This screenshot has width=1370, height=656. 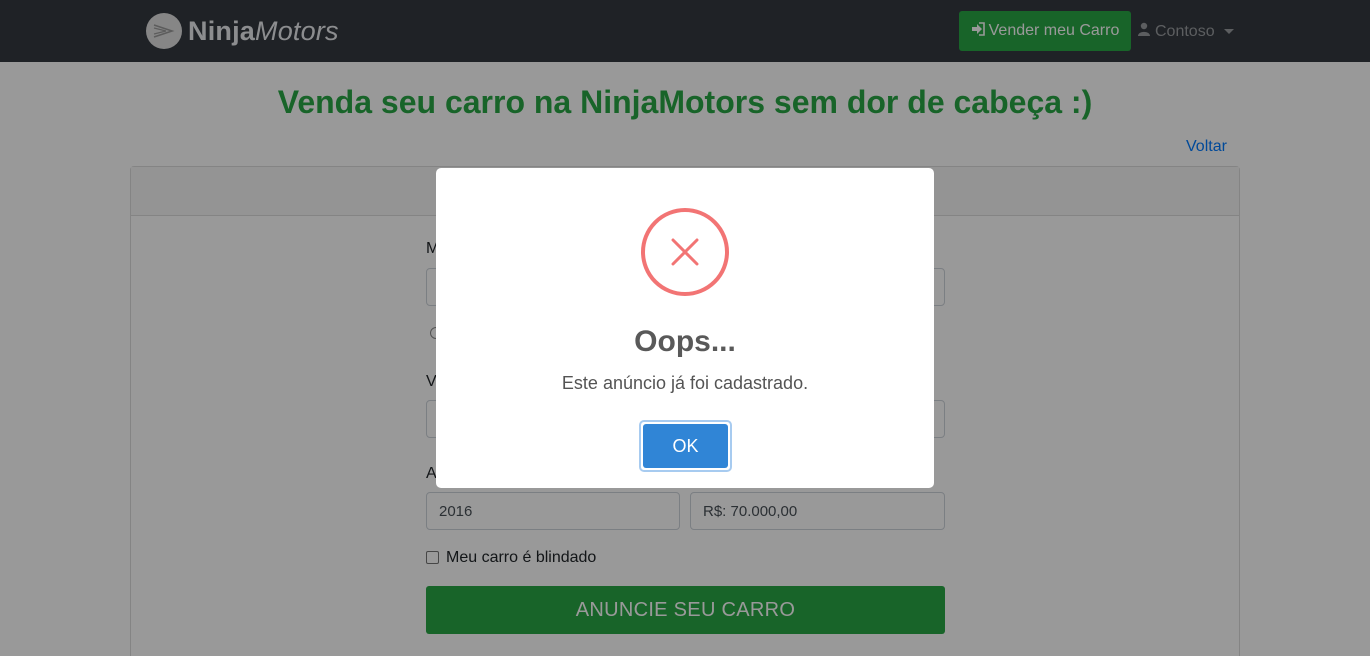 I want to click on dialog-message: Este anúncio já foi cadastrado., so click(x=685, y=383).